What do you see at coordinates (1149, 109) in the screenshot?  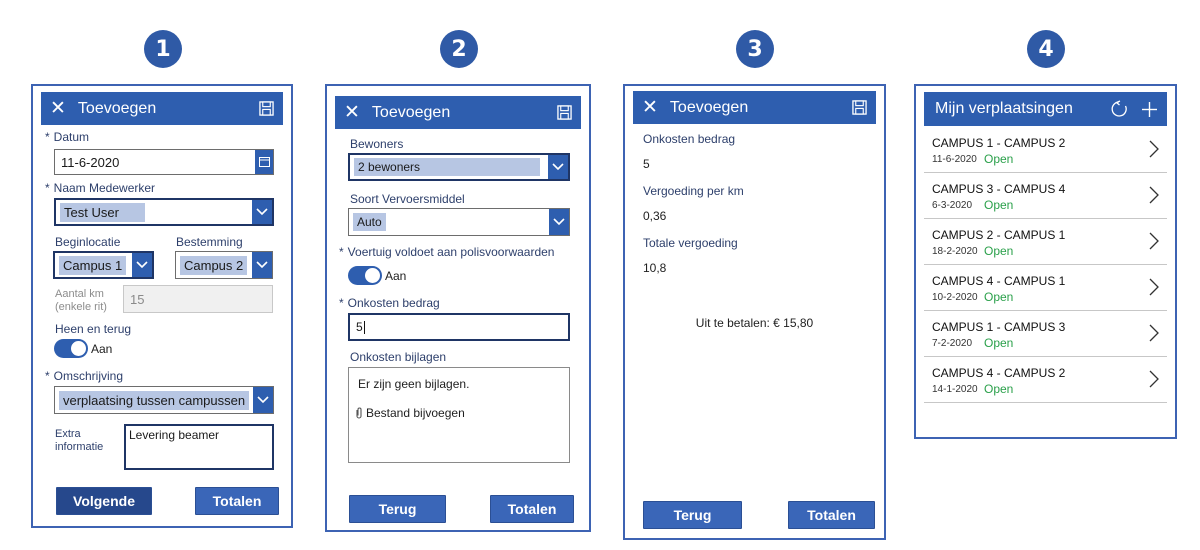 I see `plus-icon` at bounding box center [1149, 109].